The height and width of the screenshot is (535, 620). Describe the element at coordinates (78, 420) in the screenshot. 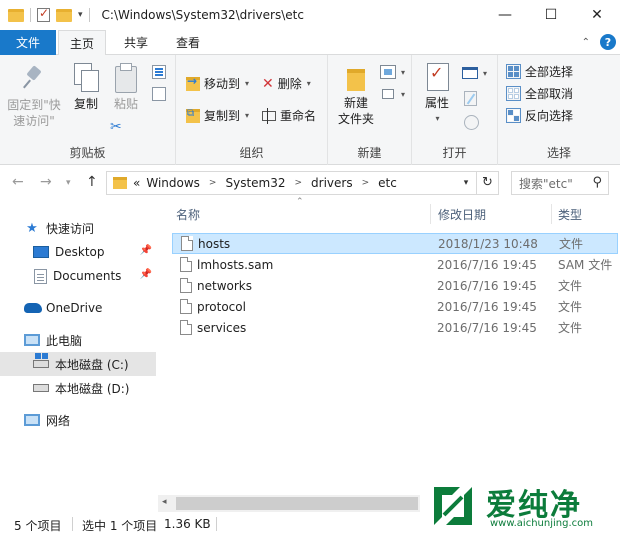

I see `nav-network: 网络` at that location.